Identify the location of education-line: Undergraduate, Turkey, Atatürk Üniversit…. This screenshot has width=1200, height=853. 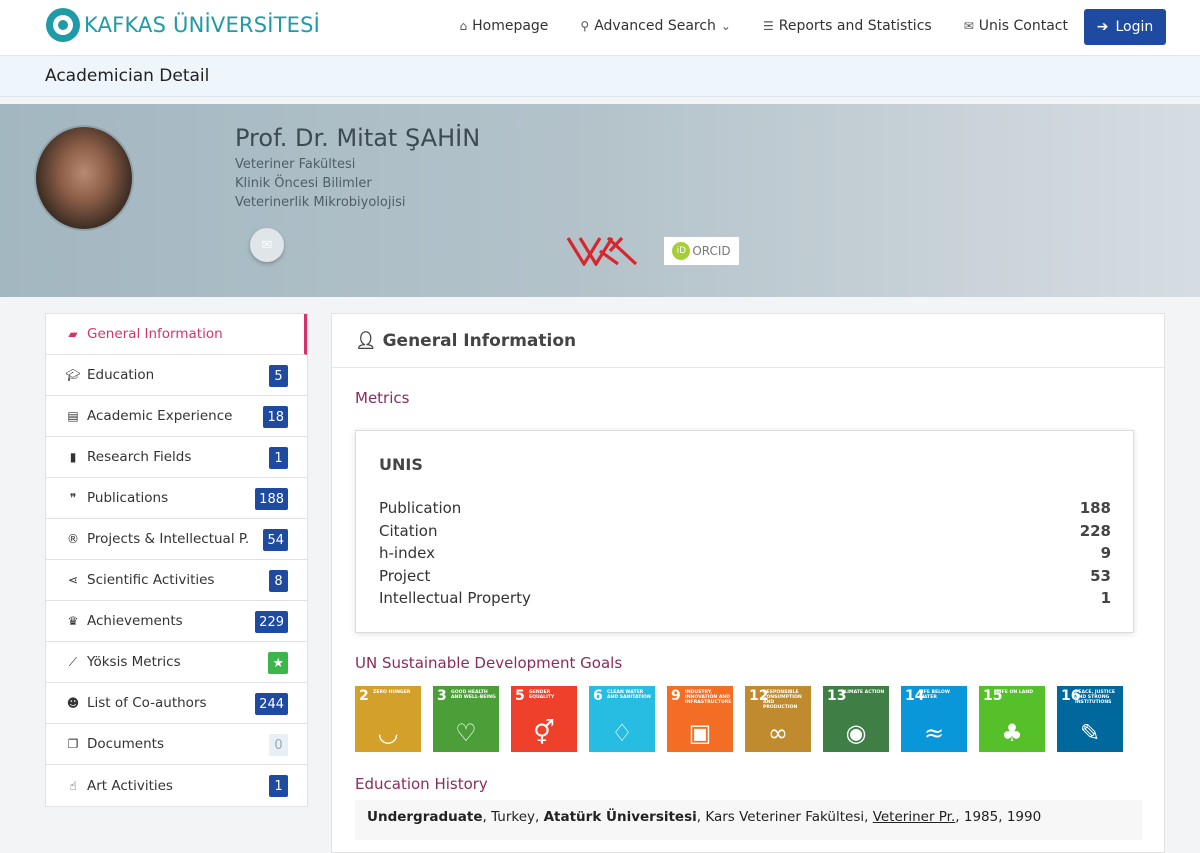
(704, 817).